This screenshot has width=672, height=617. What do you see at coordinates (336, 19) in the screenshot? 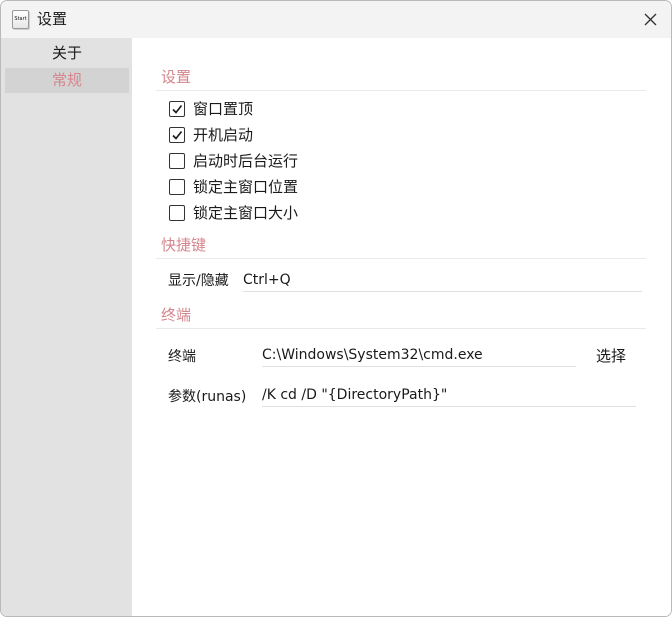
I see `title-bar: Start 设置` at bounding box center [336, 19].